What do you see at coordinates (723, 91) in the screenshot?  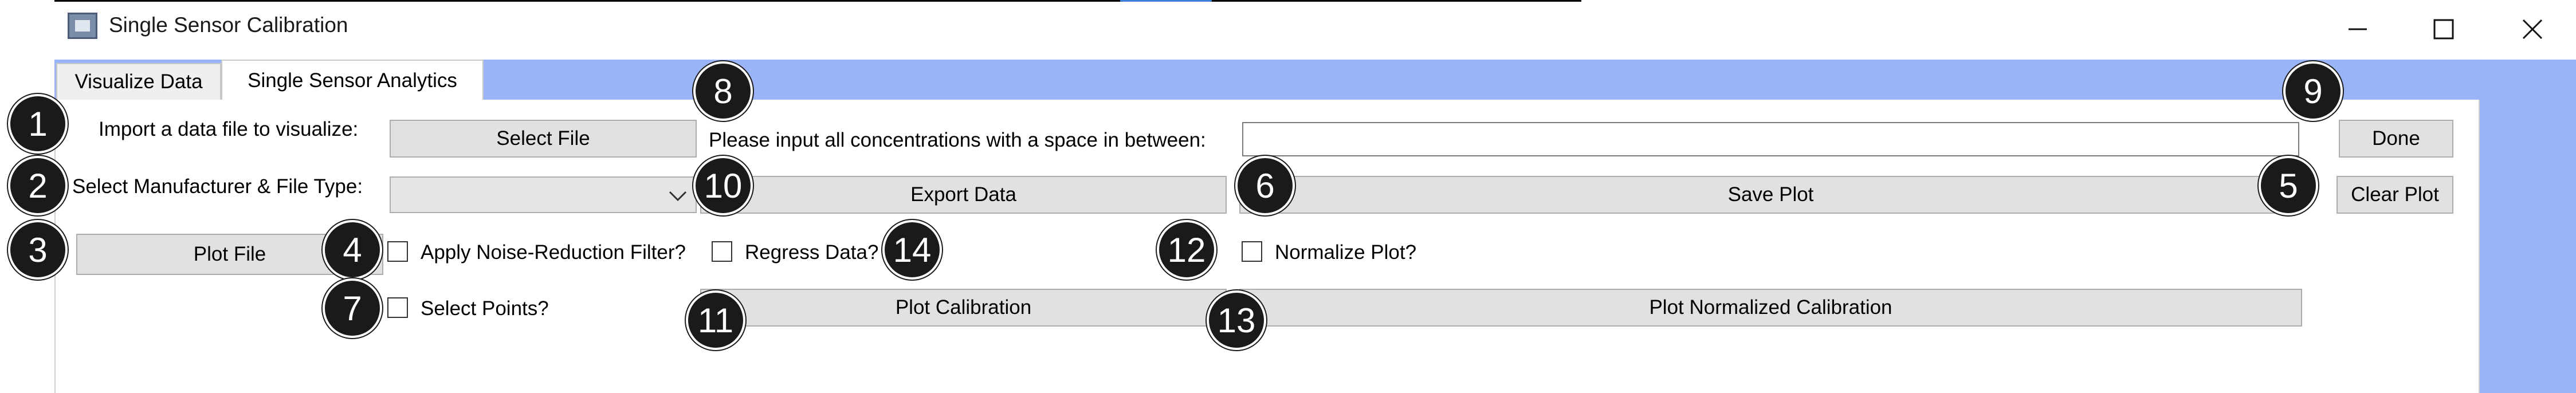 I see `badge-8: 8` at bounding box center [723, 91].